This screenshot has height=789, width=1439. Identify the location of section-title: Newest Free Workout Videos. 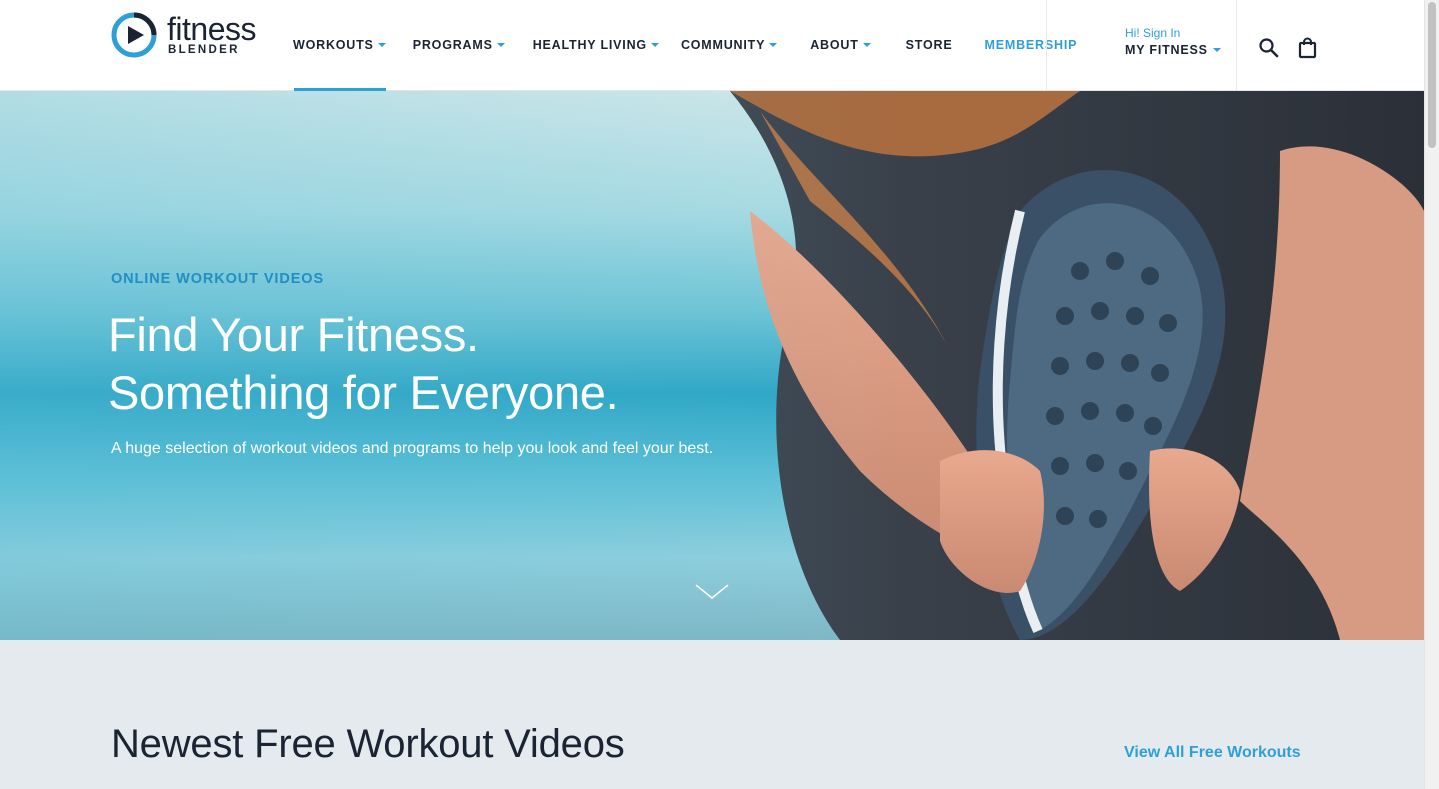
(368, 744).